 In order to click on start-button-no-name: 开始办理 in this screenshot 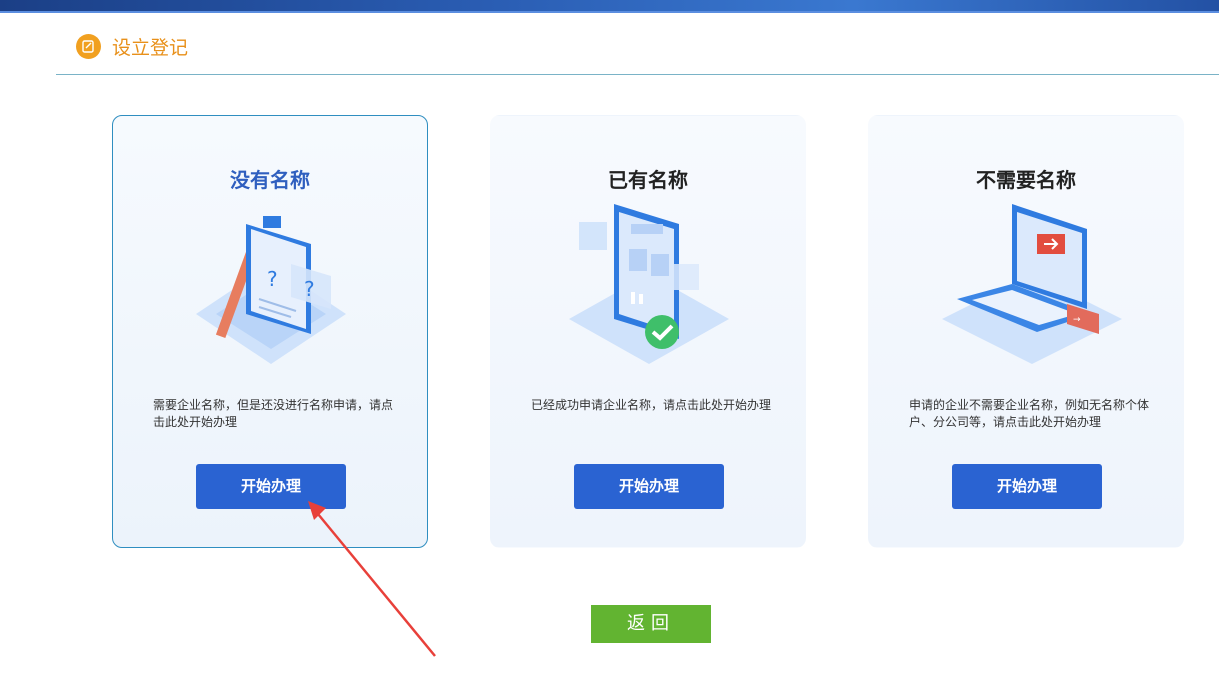, I will do `click(271, 486)`.